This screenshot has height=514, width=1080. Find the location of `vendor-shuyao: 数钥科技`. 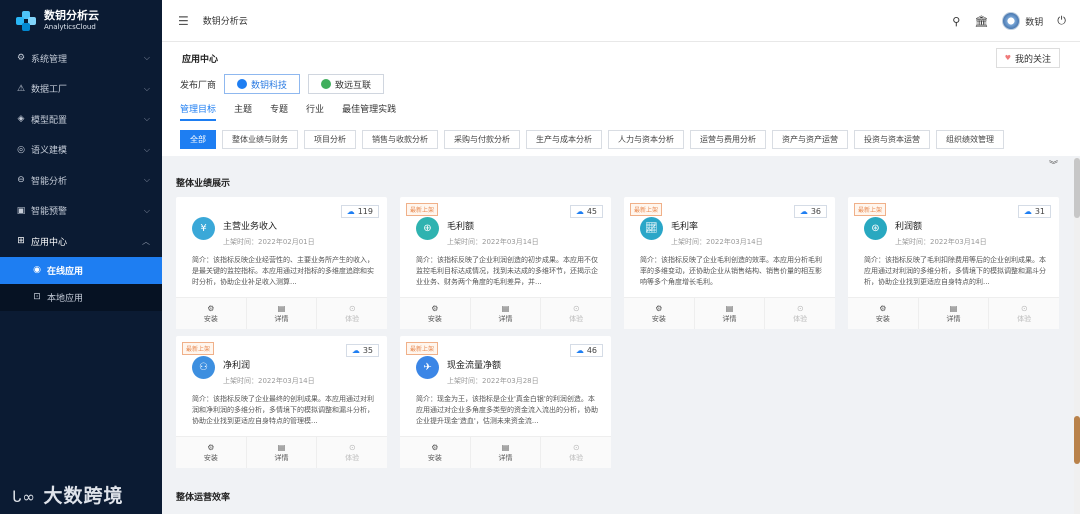

vendor-shuyao: 数钥科技 is located at coordinates (262, 84).